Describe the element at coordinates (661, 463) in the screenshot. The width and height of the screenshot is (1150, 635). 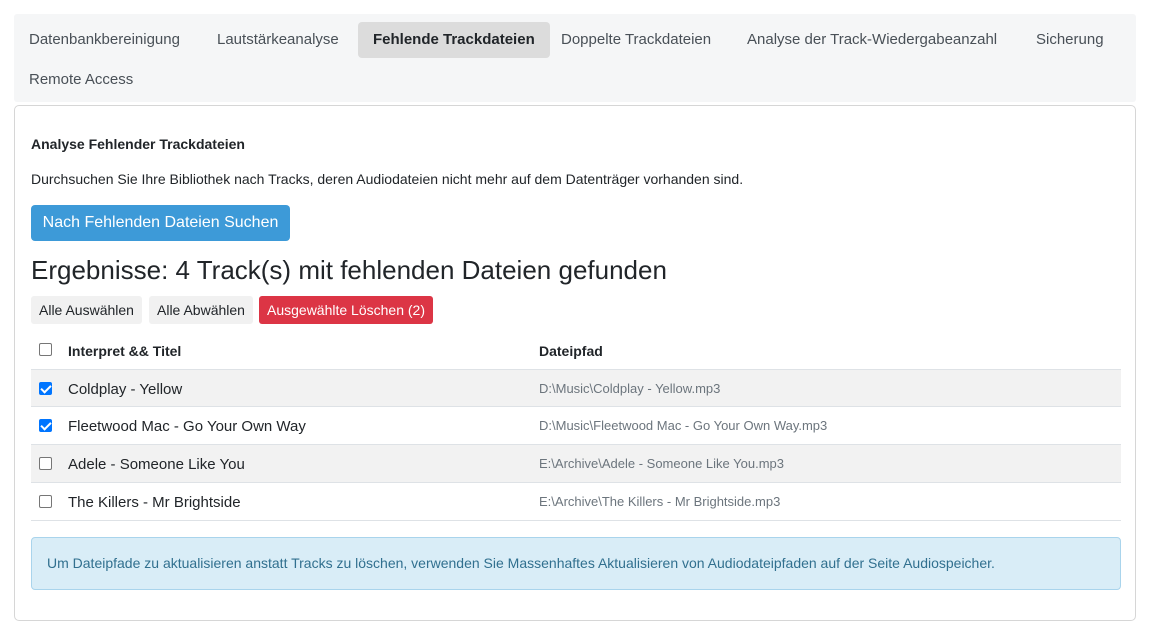
I see `row-path: E:\Archive\Adele - Someone Like You.mp3` at that location.